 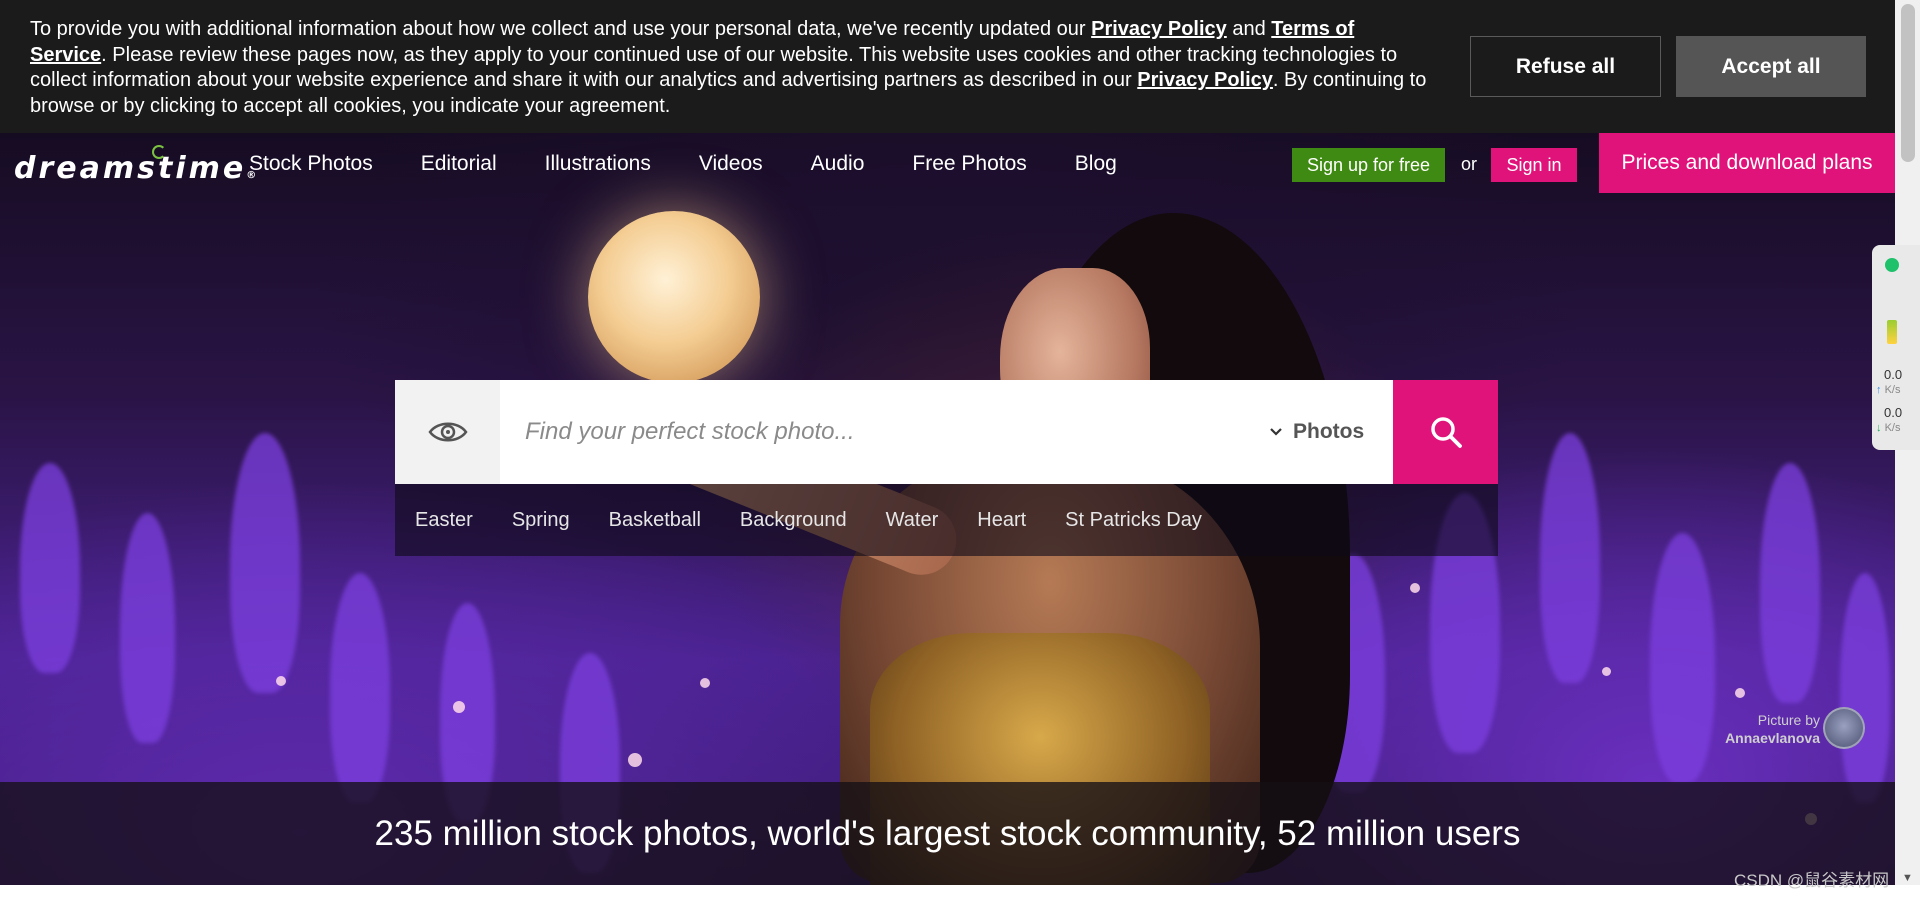 What do you see at coordinates (1368, 165) in the screenshot?
I see `sign-up-button: Sign up for free` at bounding box center [1368, 165].